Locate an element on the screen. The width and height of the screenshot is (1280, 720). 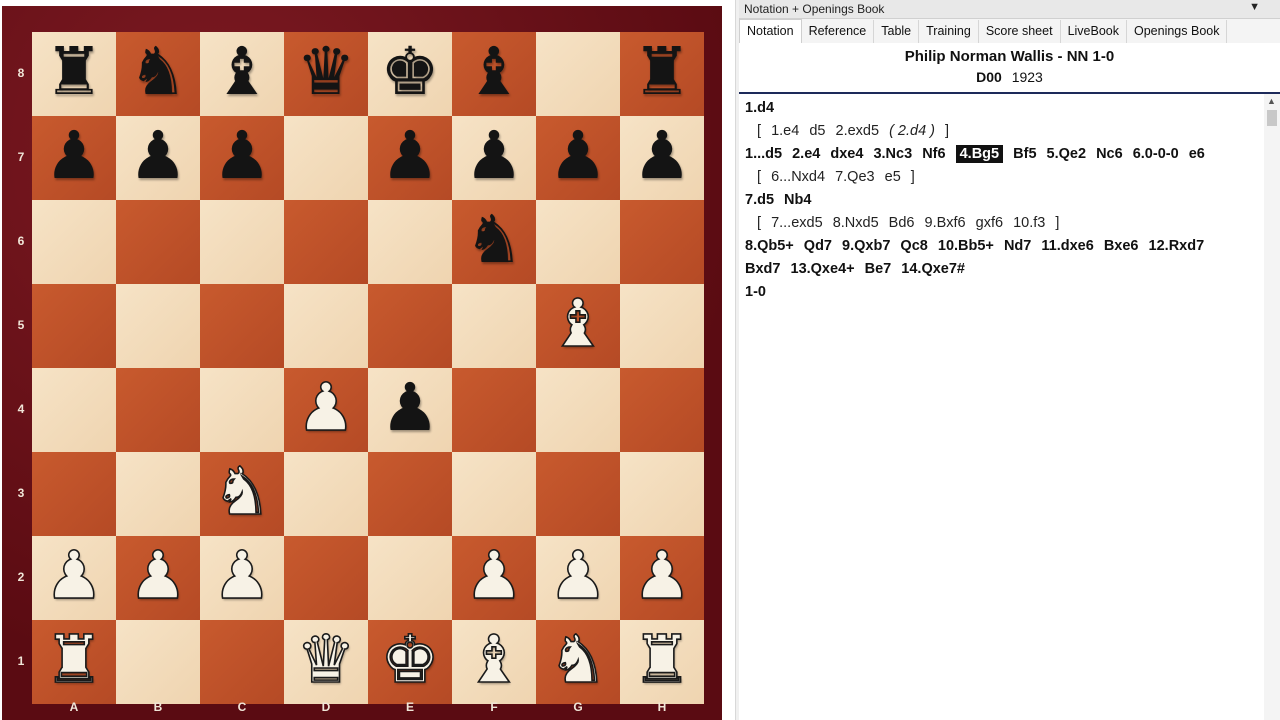
move: 7.d5 is located at coordinates (759, 200).